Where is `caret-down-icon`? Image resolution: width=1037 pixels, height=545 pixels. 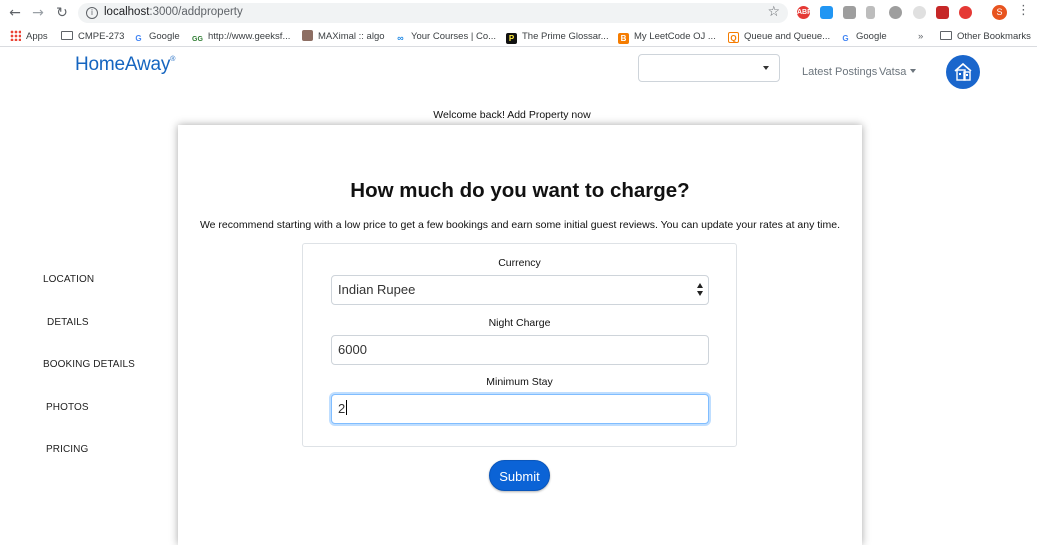 caret-down-icon is located at coordinates (913, 71).